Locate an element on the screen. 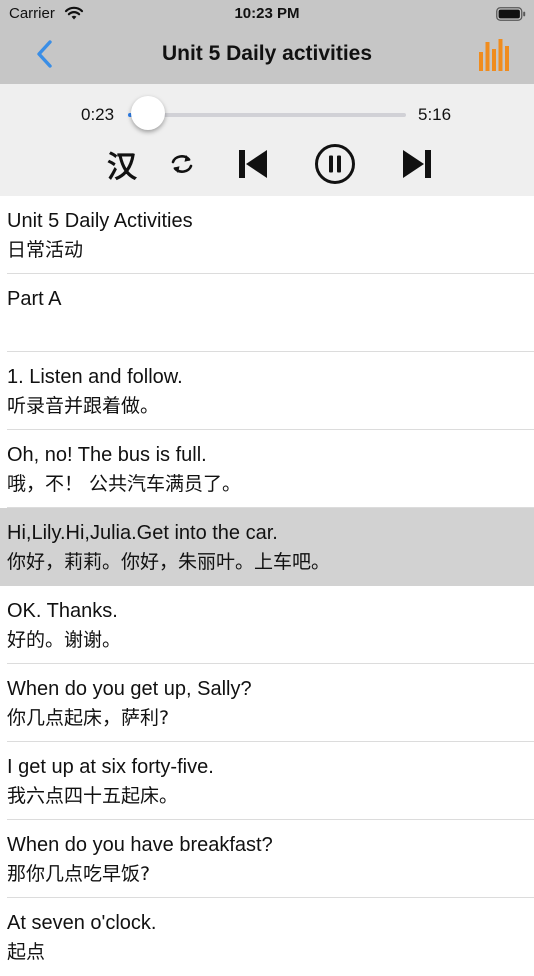 The image size is (534, 976). english-line: Hi,Lily.Hi,Julia.Get into the car. is located at coordinates (142, 533).